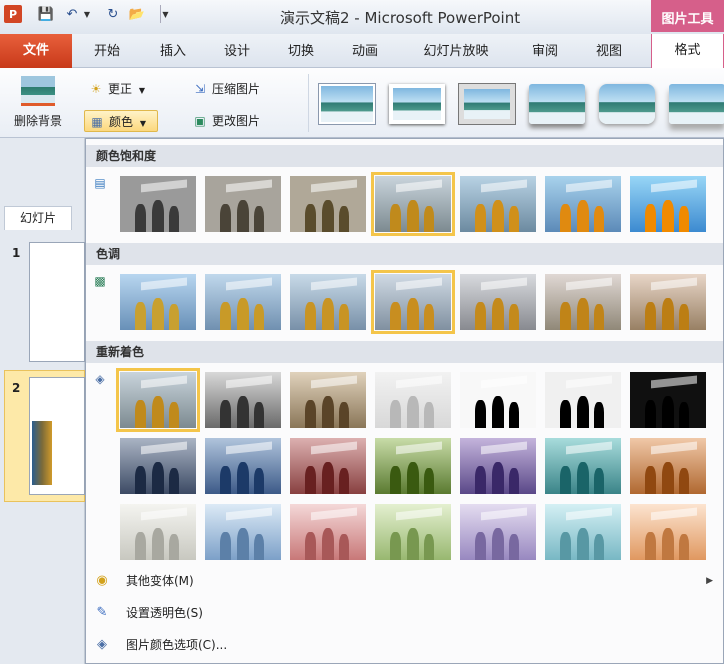 Image resolution: width=724 pixels, height=664 pixels. What do you see at coordinates (226, 121) in the screenshot?
I see `change-picture-button: ▣ 更改图片` at bounding box center [226, 121].